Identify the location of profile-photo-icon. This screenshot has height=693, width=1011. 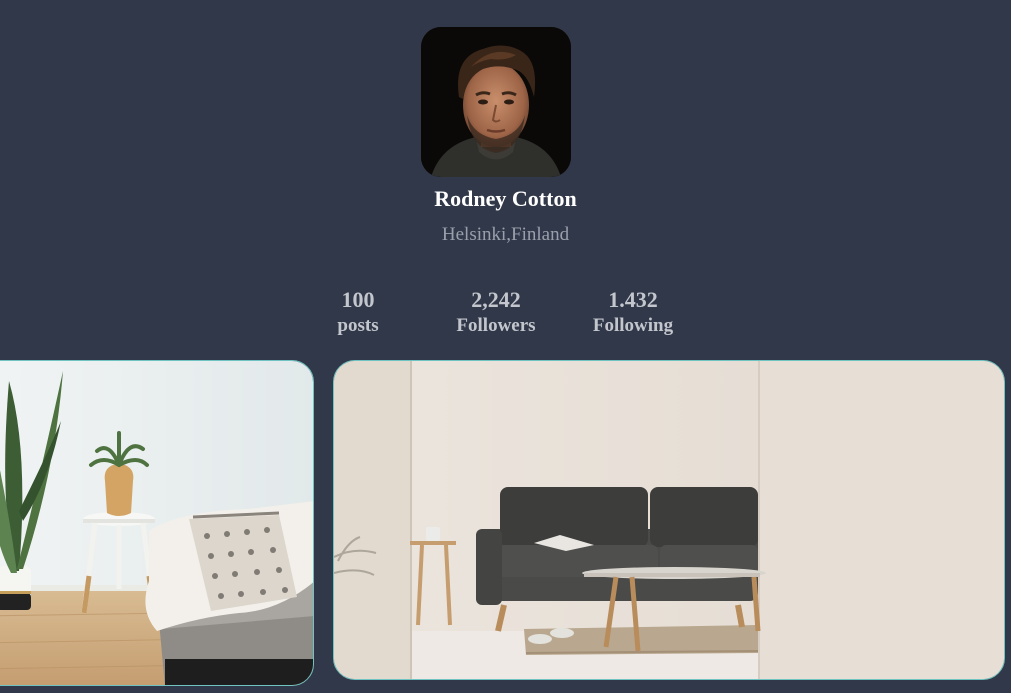
(496, 102).